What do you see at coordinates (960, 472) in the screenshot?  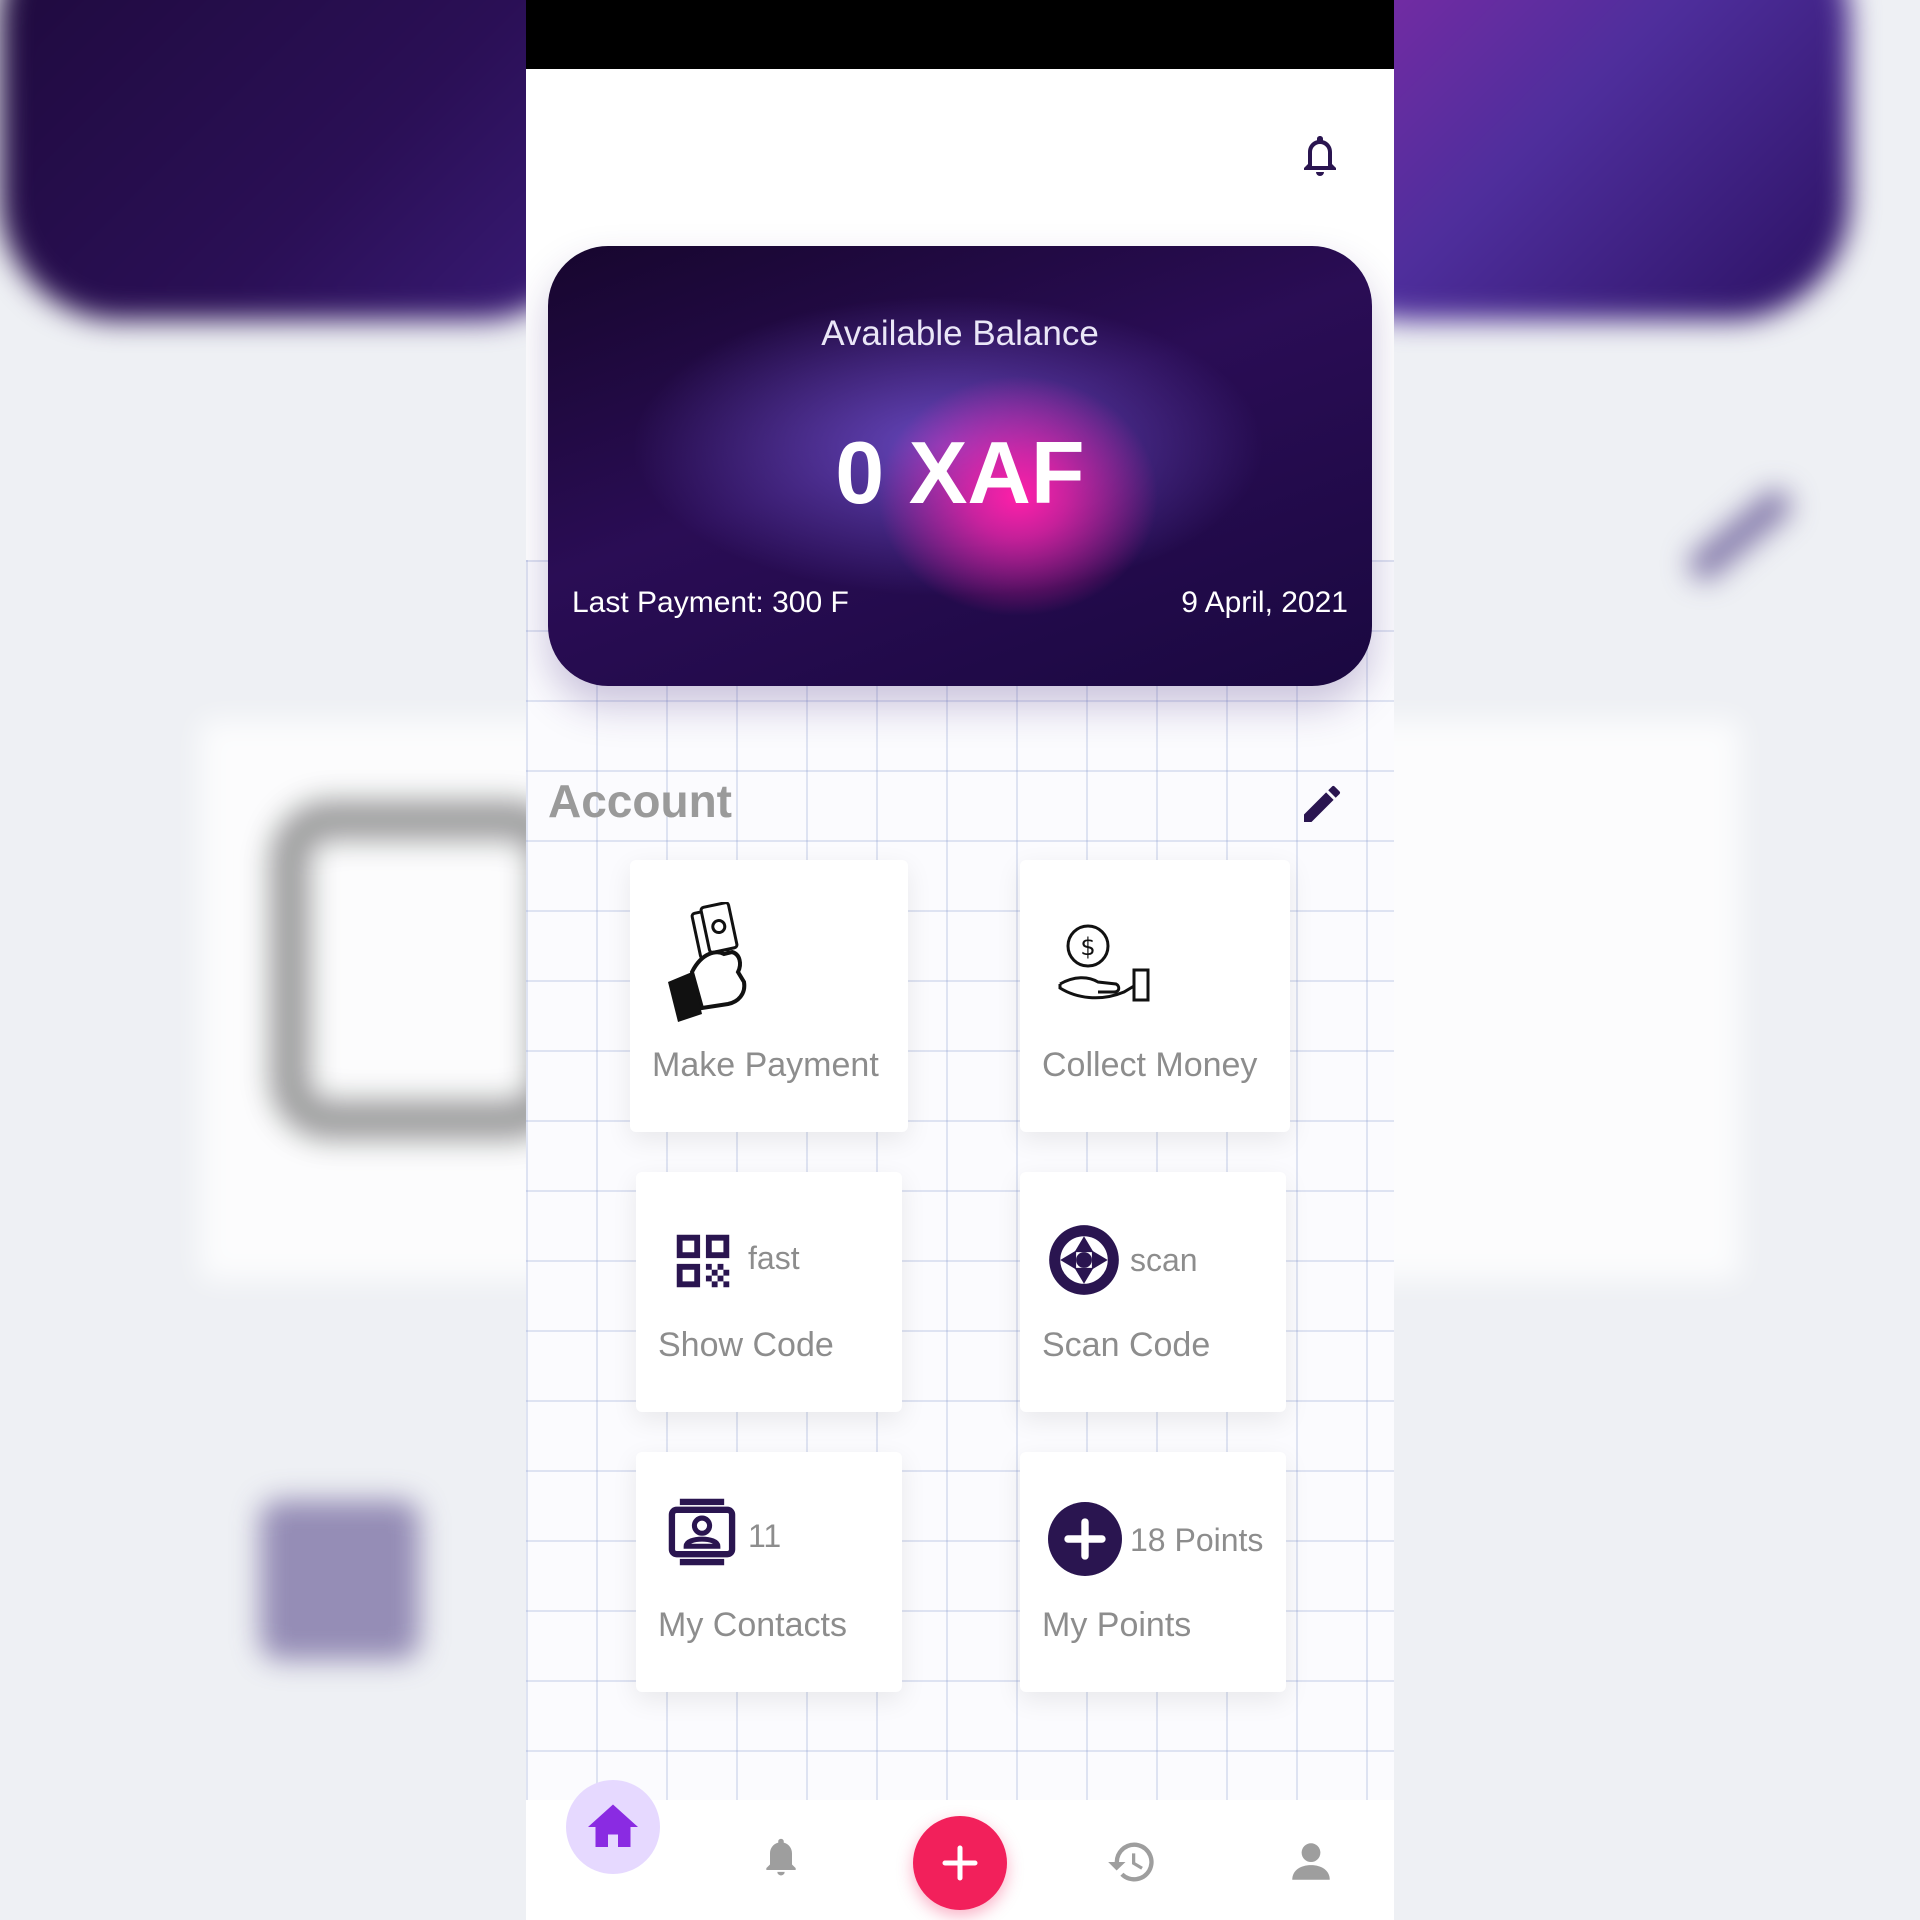 I see `balance-amount: 0 XAF` at bounding box center [960, 472].